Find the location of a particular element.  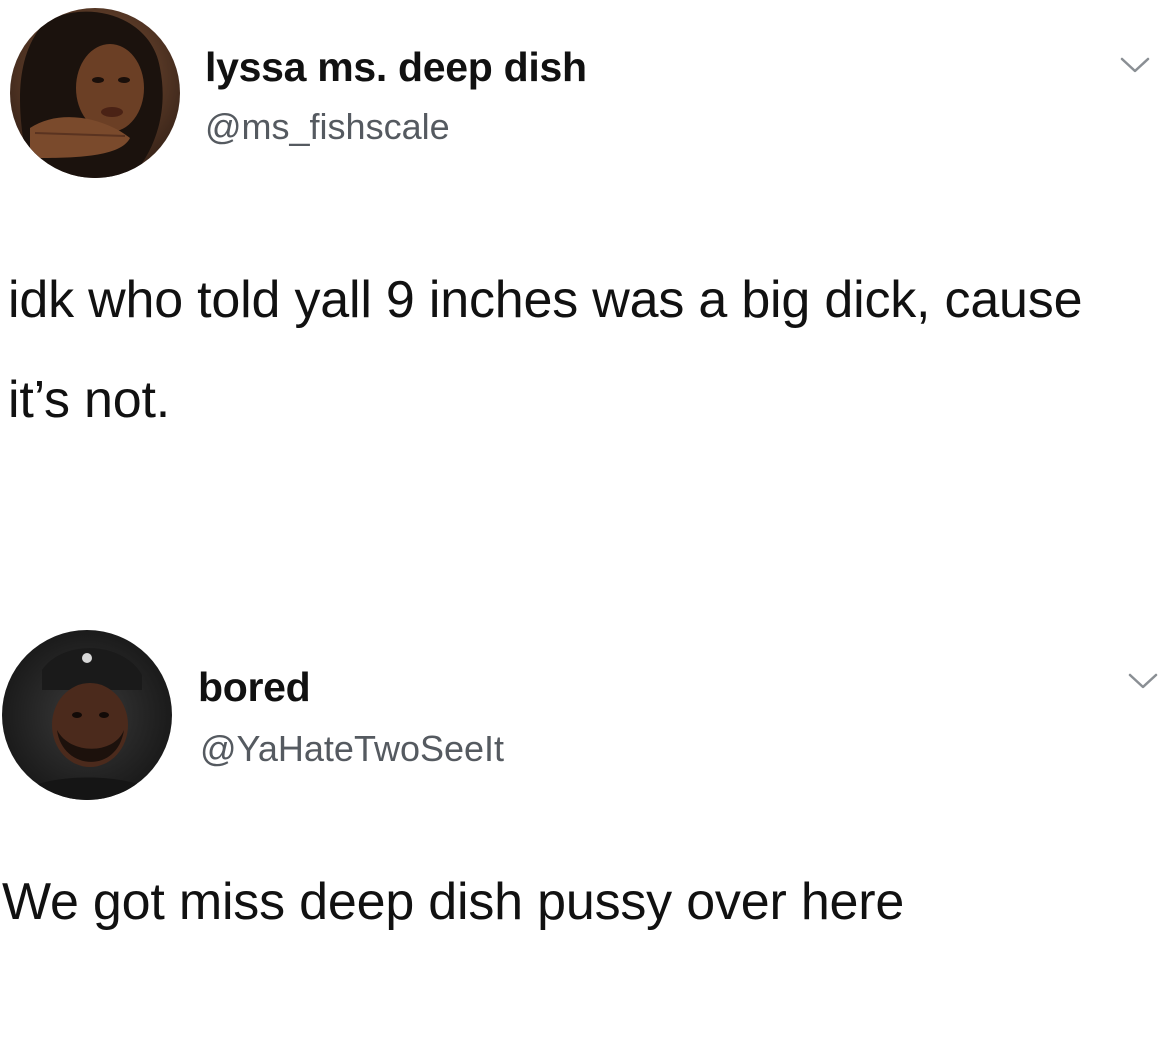

display-name: lyssa ms. deep dish is located at coordinates (396, 67).